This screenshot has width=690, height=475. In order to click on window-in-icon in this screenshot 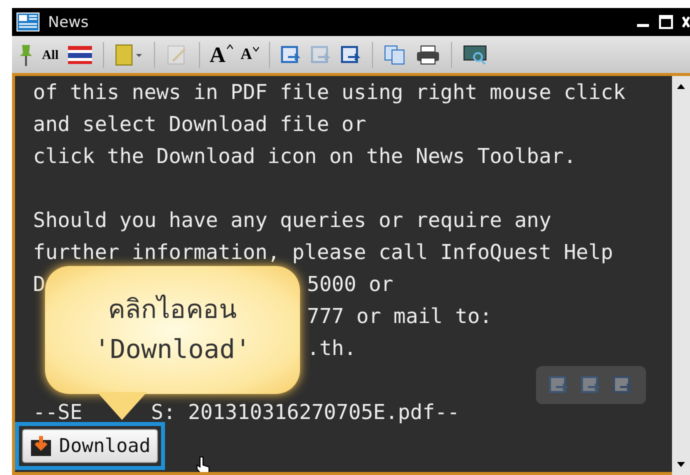, I will do `click(291, 55)`.